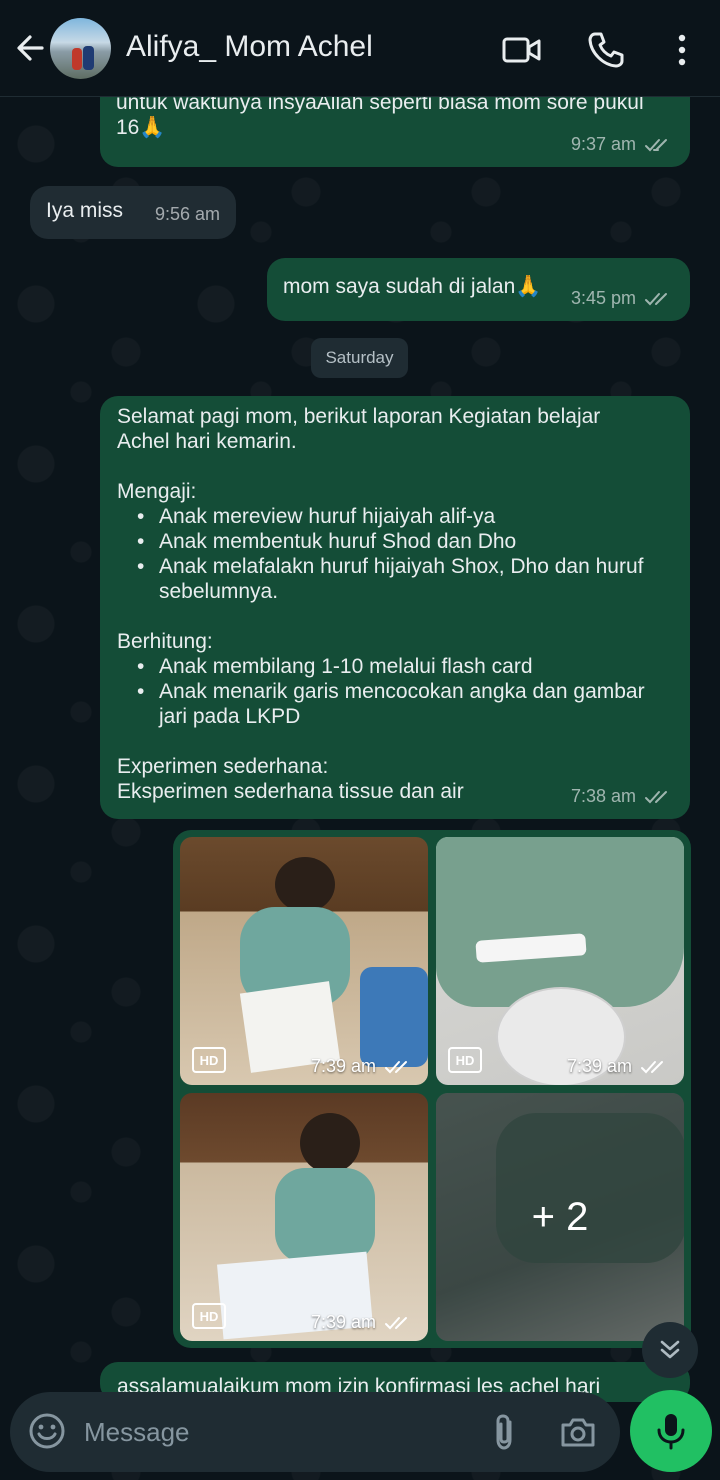  Describe the element at coordinates (249, 47) in the screenshot. I see `contact-name: Alifya_ Mom Achel` at that location.